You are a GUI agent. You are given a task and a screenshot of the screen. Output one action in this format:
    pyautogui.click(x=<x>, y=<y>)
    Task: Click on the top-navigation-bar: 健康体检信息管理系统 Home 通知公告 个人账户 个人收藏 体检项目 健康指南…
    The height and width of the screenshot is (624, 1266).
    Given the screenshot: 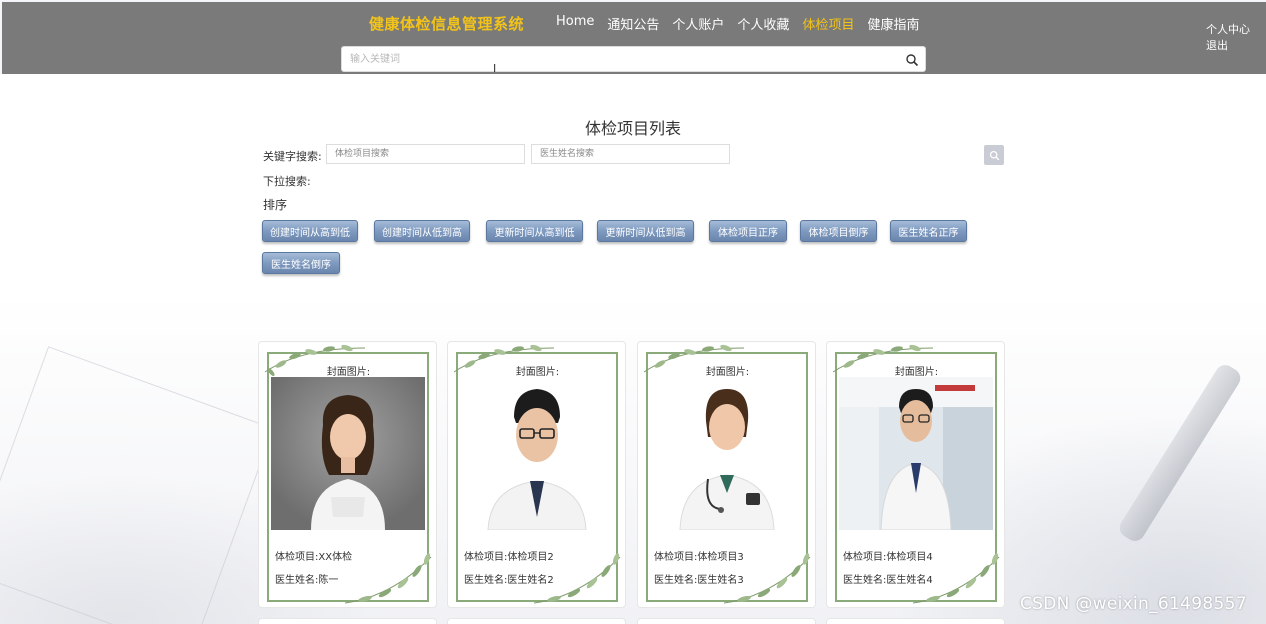 What is the action you would take?
    pyautogui.click(x=634, y=38)
    